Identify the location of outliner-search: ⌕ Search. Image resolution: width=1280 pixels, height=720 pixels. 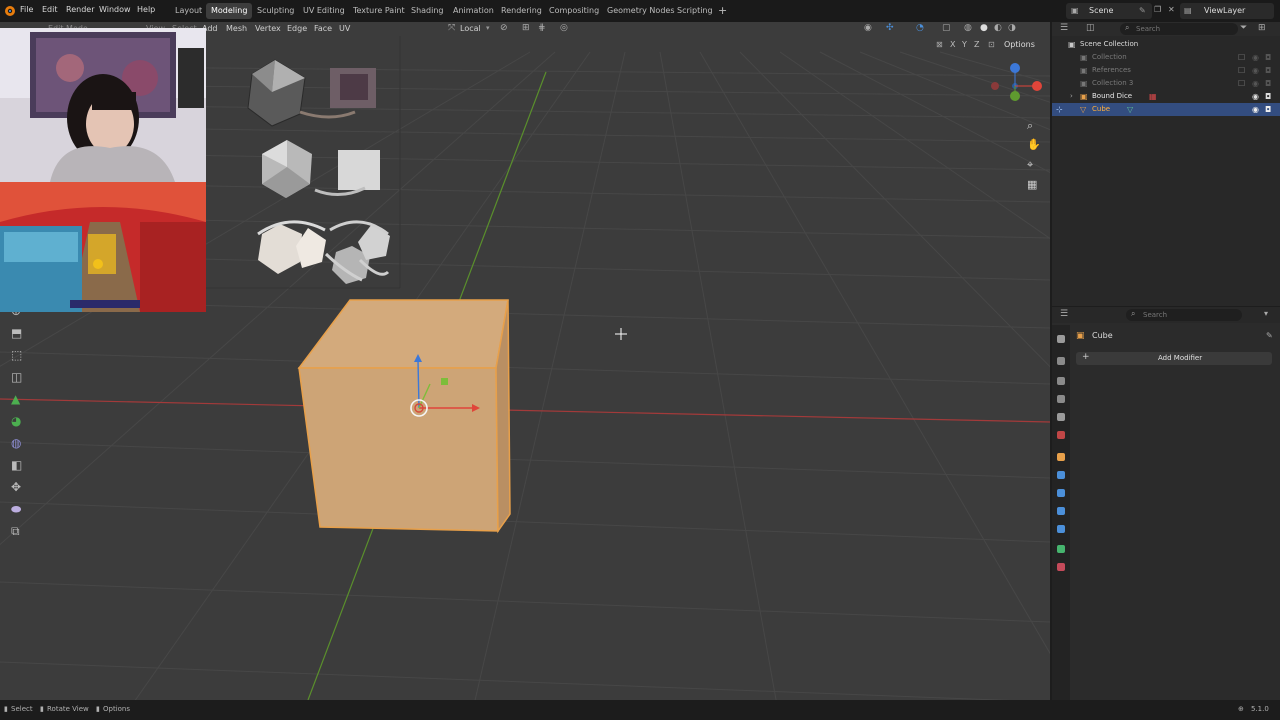
(1179, 29).